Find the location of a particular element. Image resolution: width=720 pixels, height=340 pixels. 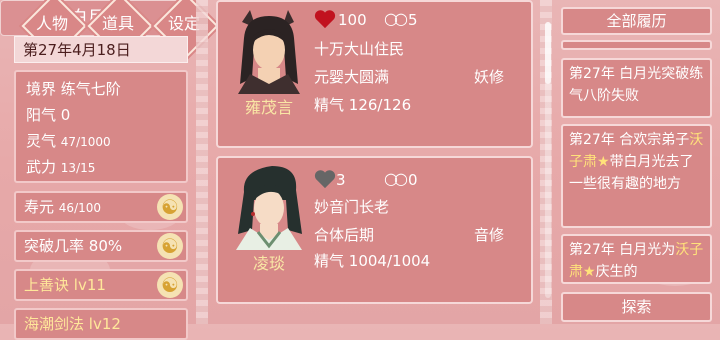

explore-button: 探索 is located at coordinates (636, 307).